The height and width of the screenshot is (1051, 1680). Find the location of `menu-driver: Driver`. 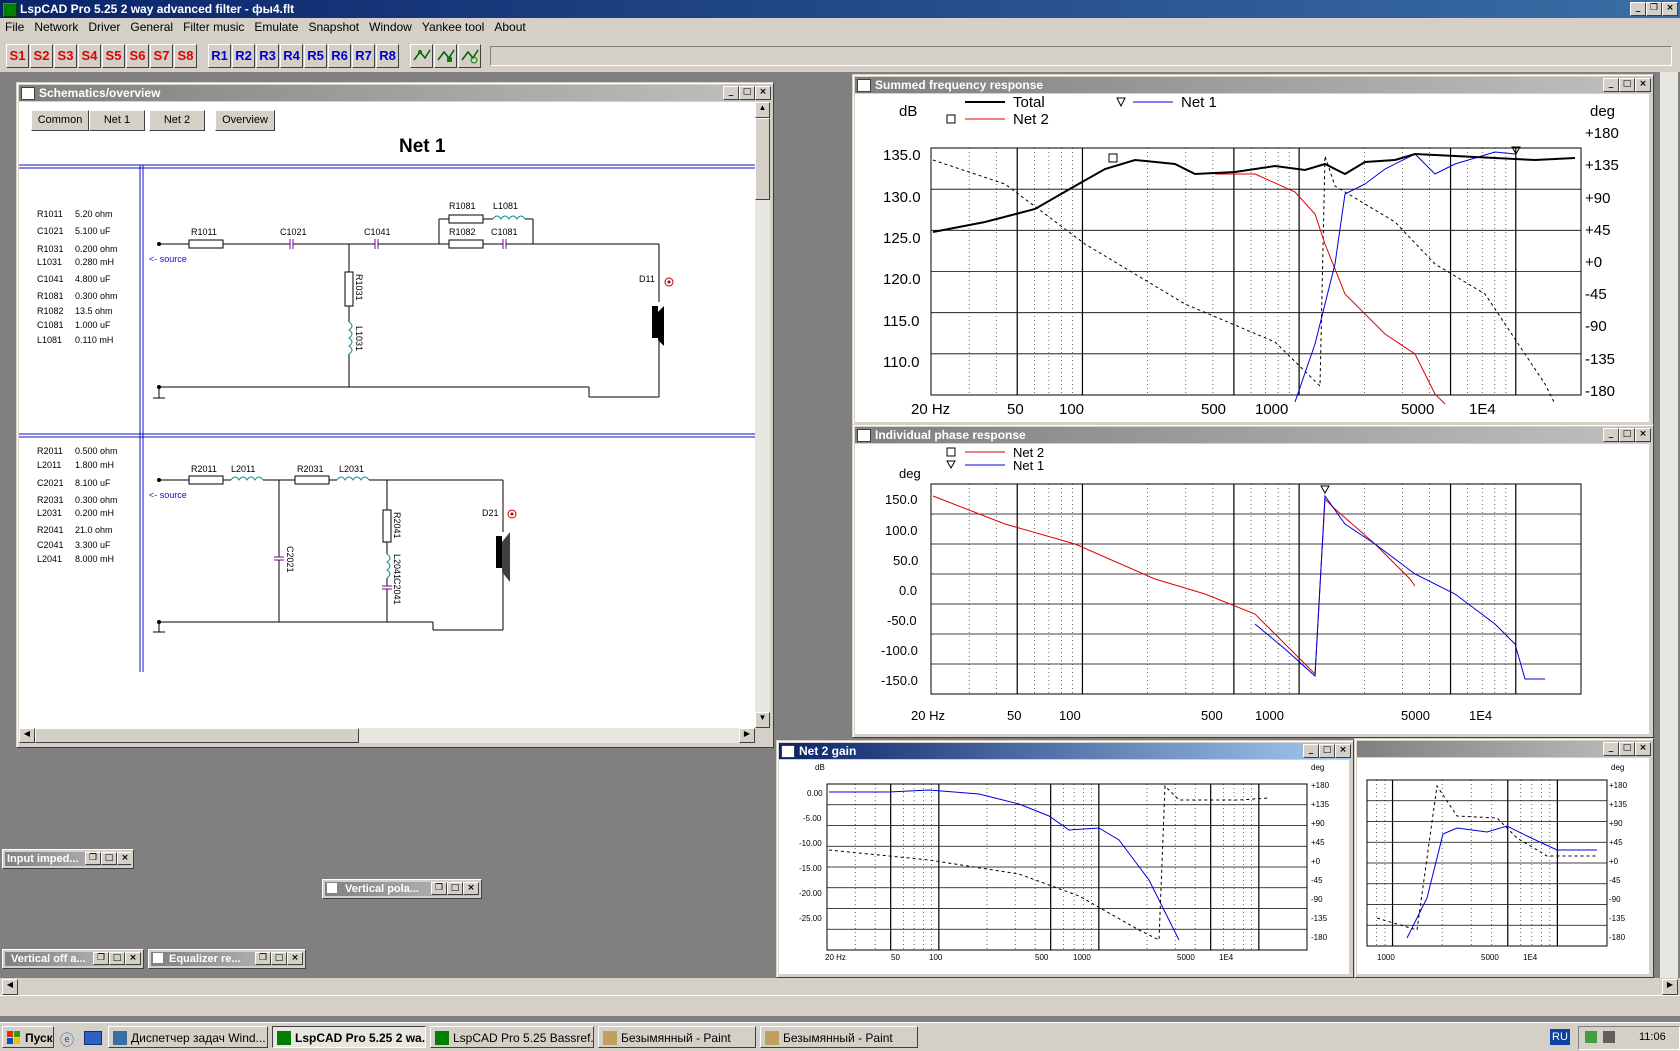

menu-driver: Driver is located at coordinates (104, 27).